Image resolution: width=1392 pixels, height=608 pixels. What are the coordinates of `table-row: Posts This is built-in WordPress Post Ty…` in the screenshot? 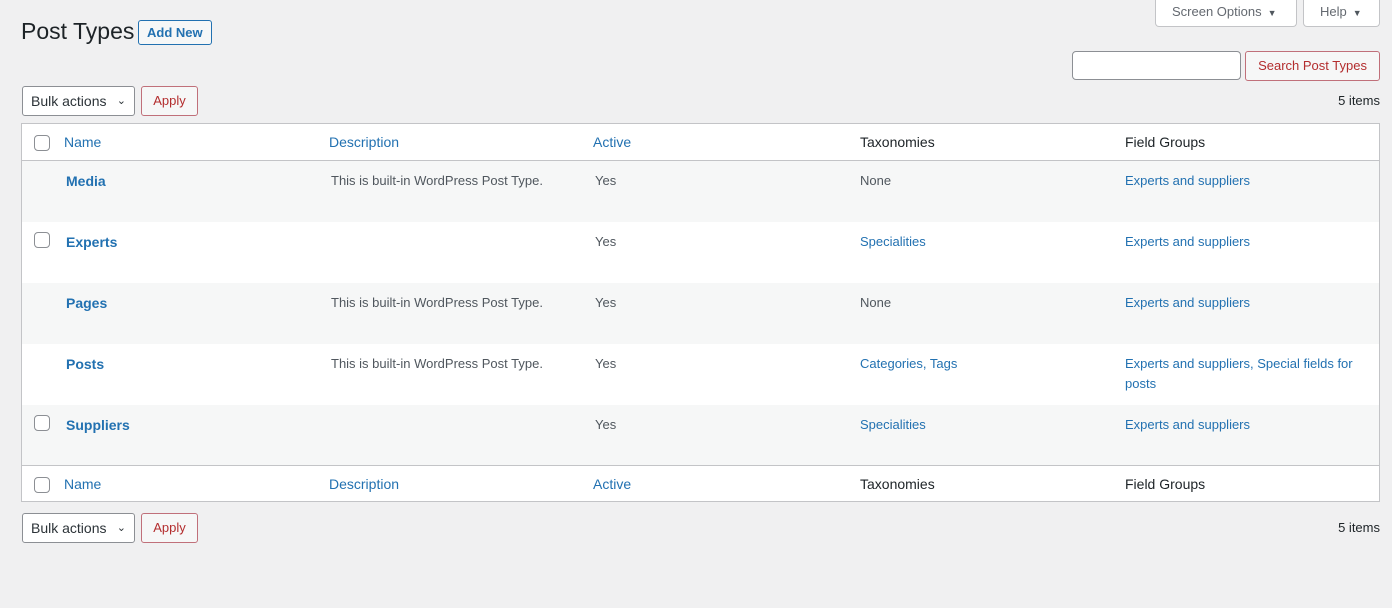 It's located at (700, 374).